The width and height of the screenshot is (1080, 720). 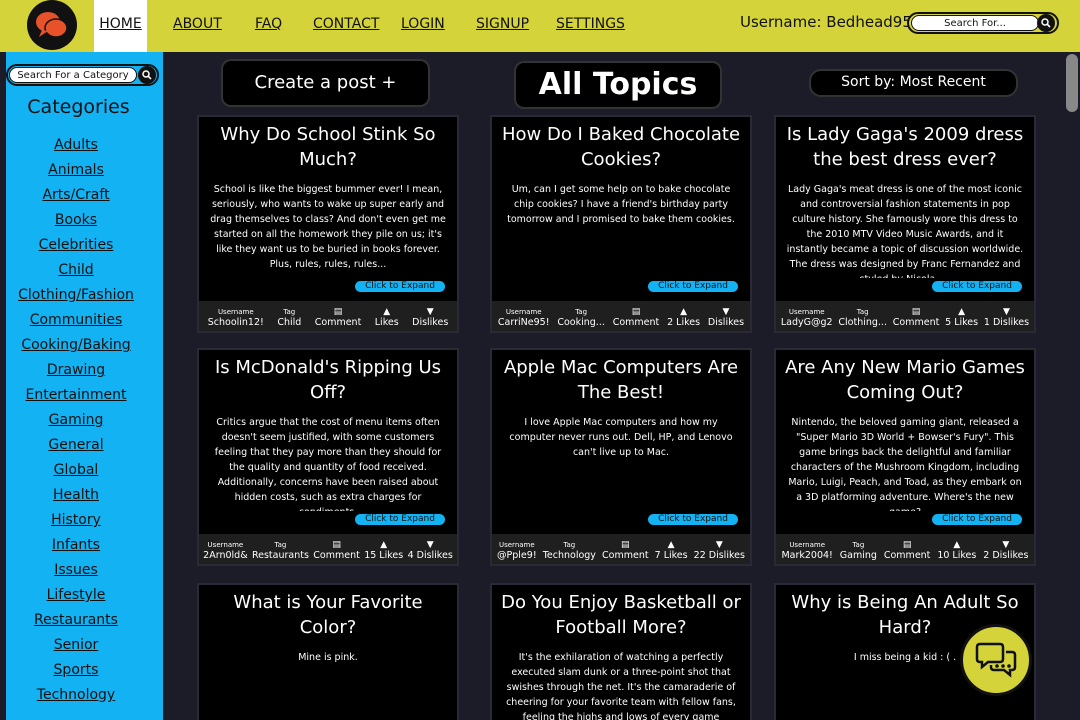 I want to click on dislike-button: ▼ 1 Dislikes, so click(x=1006, y=317).